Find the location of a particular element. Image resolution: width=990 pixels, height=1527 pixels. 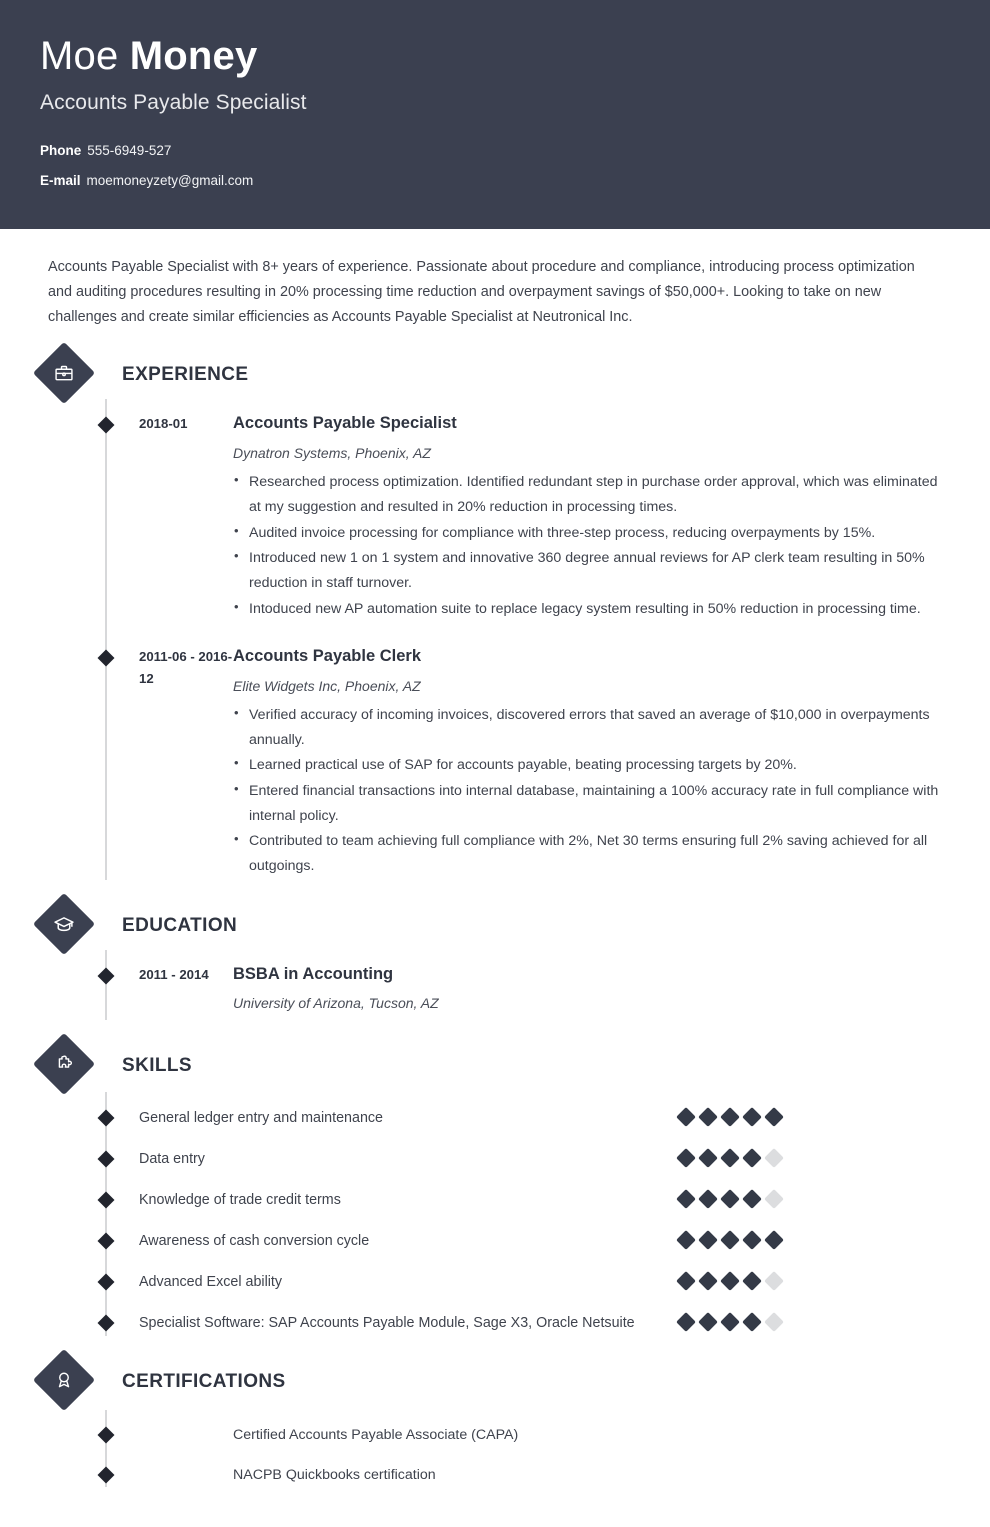

certification-label: NACPB Quickbooks certification is located at coordinates (334, 1475).